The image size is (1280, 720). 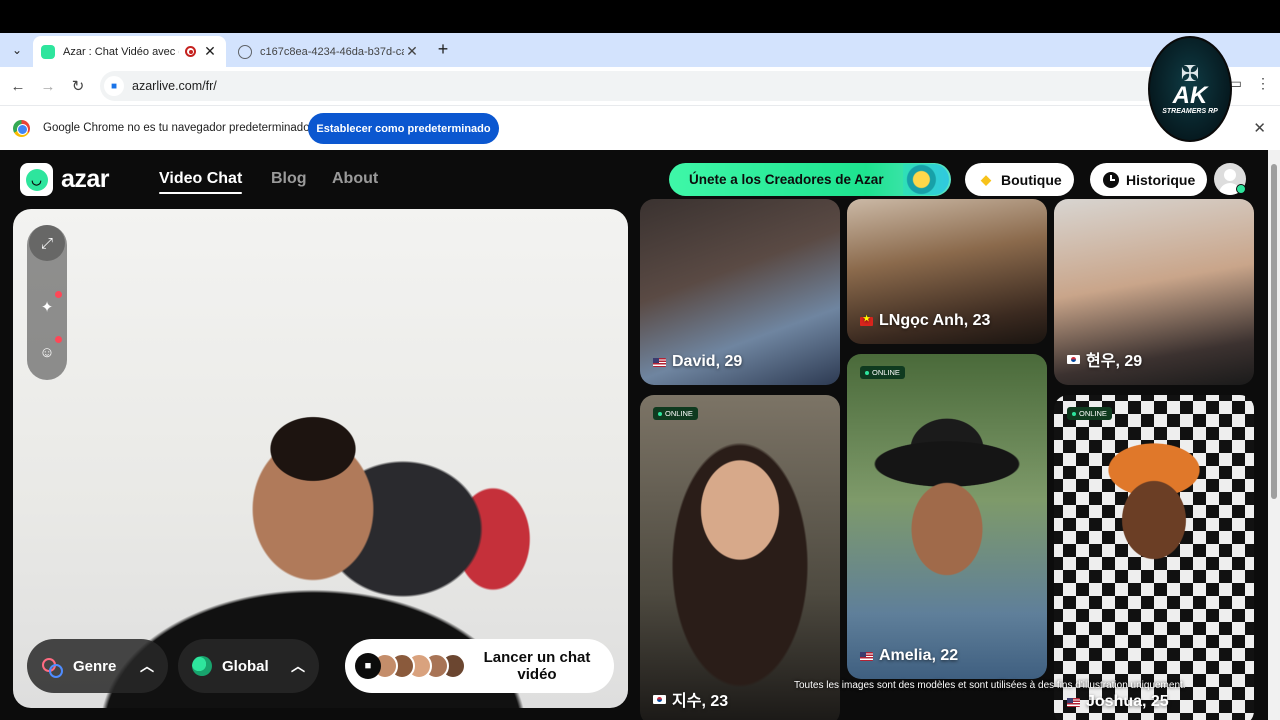 What do you see at coordinates (201, 182) in the screenshot?
I see `nav-video-chat: Video Chat` at bounding box center [201, 182].